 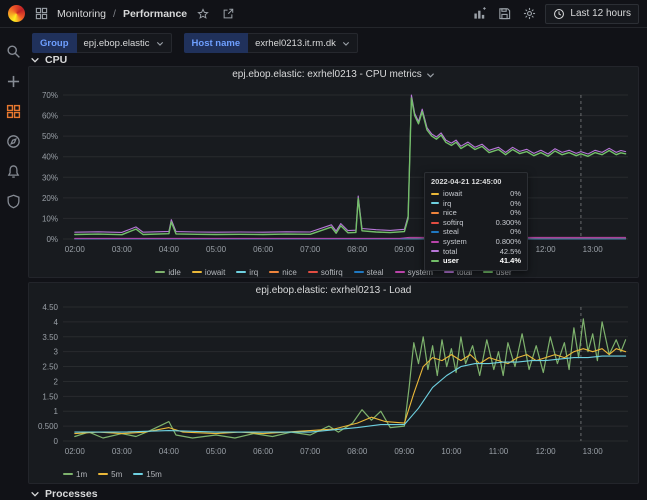 I want to click on breadcrumb-page: Performance, so click(x=155, y=14).